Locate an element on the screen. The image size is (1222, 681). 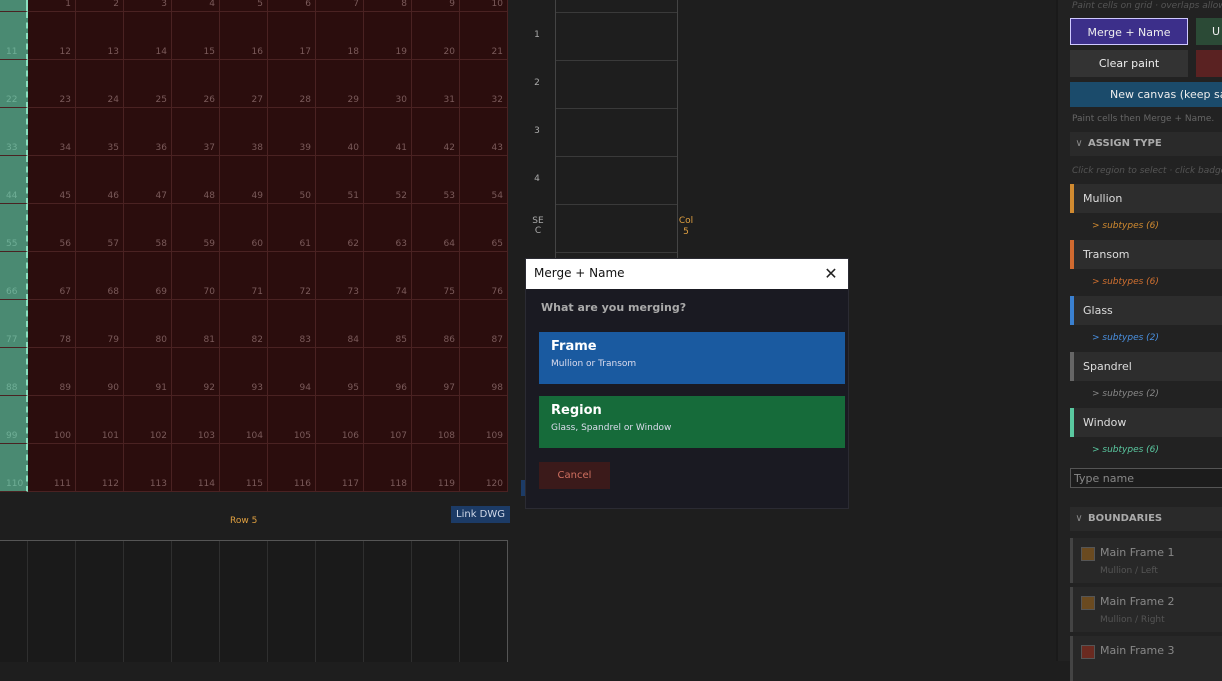
grid-cell: 69 is located at coordinates (148, 276).